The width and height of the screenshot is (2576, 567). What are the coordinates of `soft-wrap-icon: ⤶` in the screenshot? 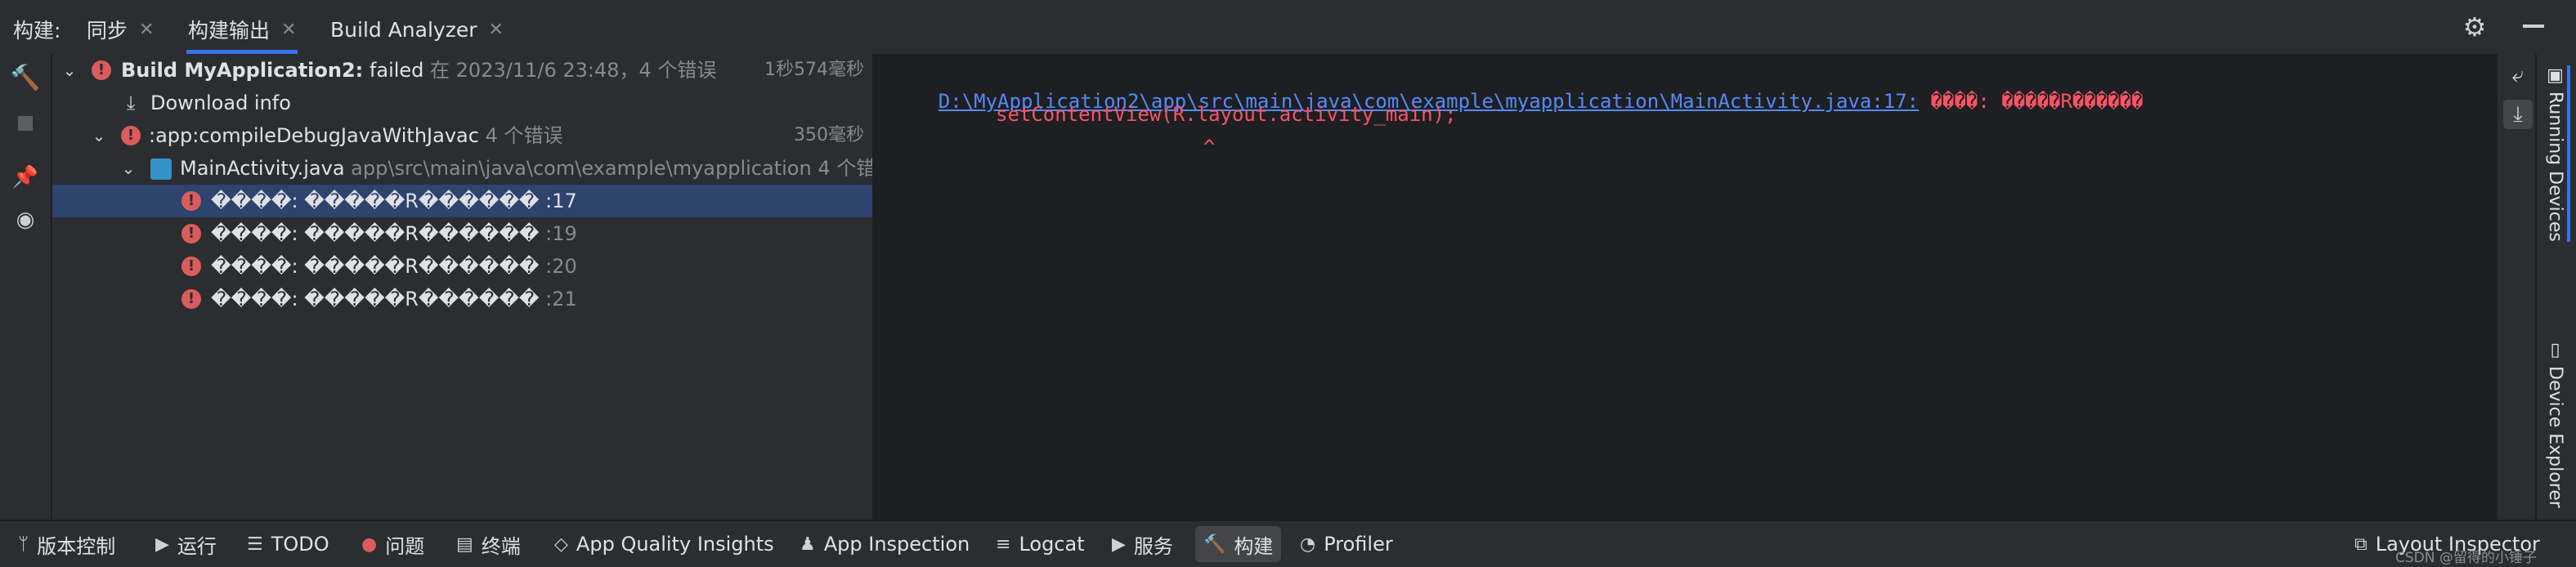 It's located at (2518, 75).